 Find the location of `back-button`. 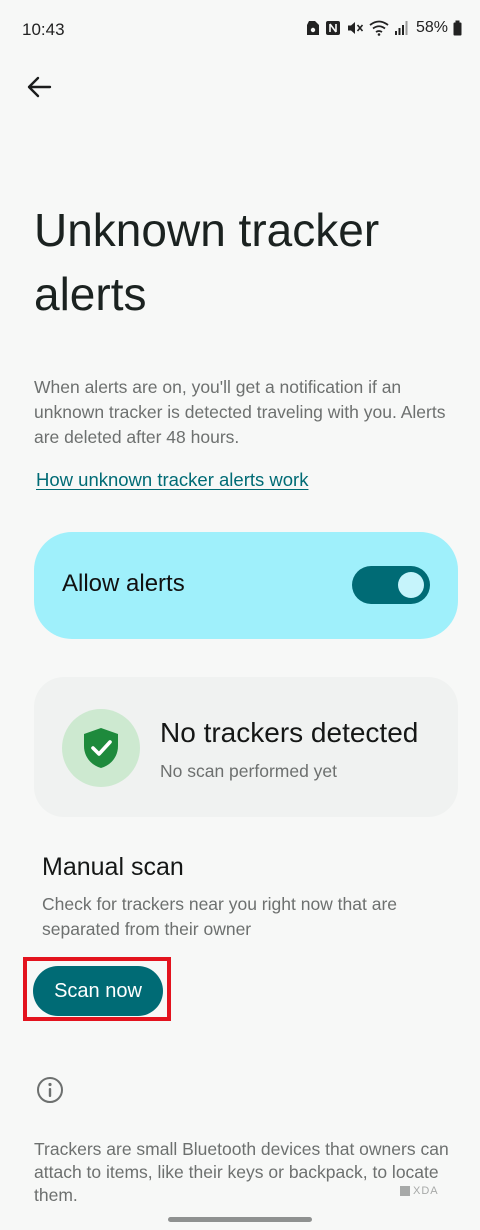

back-button is located at coordinates (39, 87).